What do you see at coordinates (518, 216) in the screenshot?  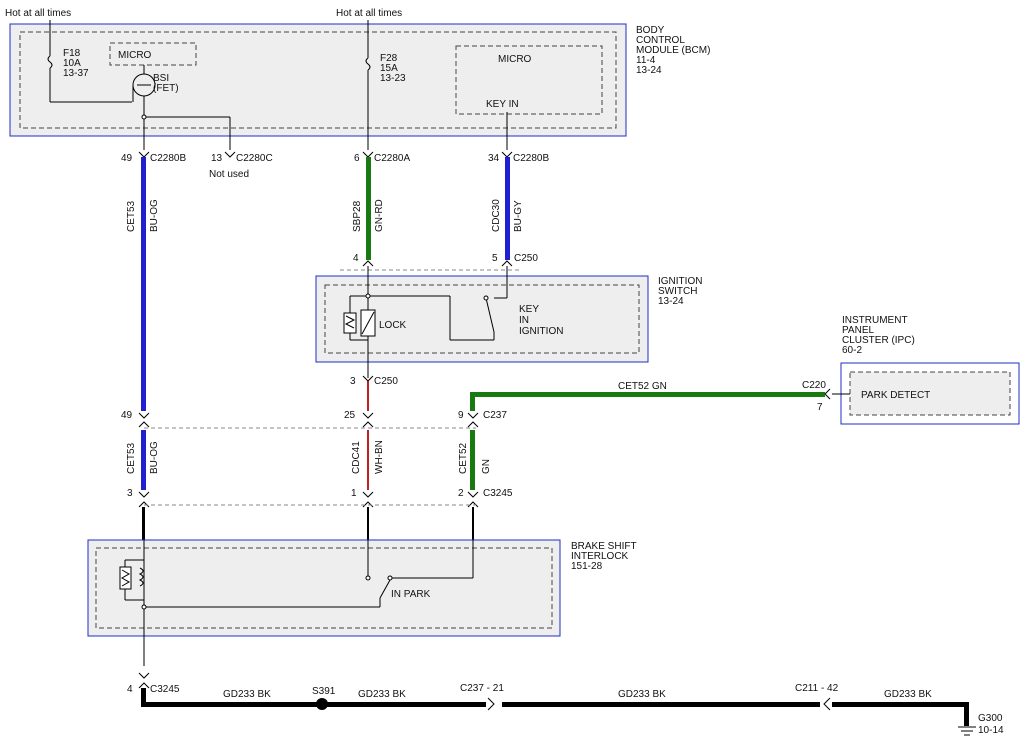 I see `wire-cdc30-color: BU-GY` at bounding box center [518, 216].